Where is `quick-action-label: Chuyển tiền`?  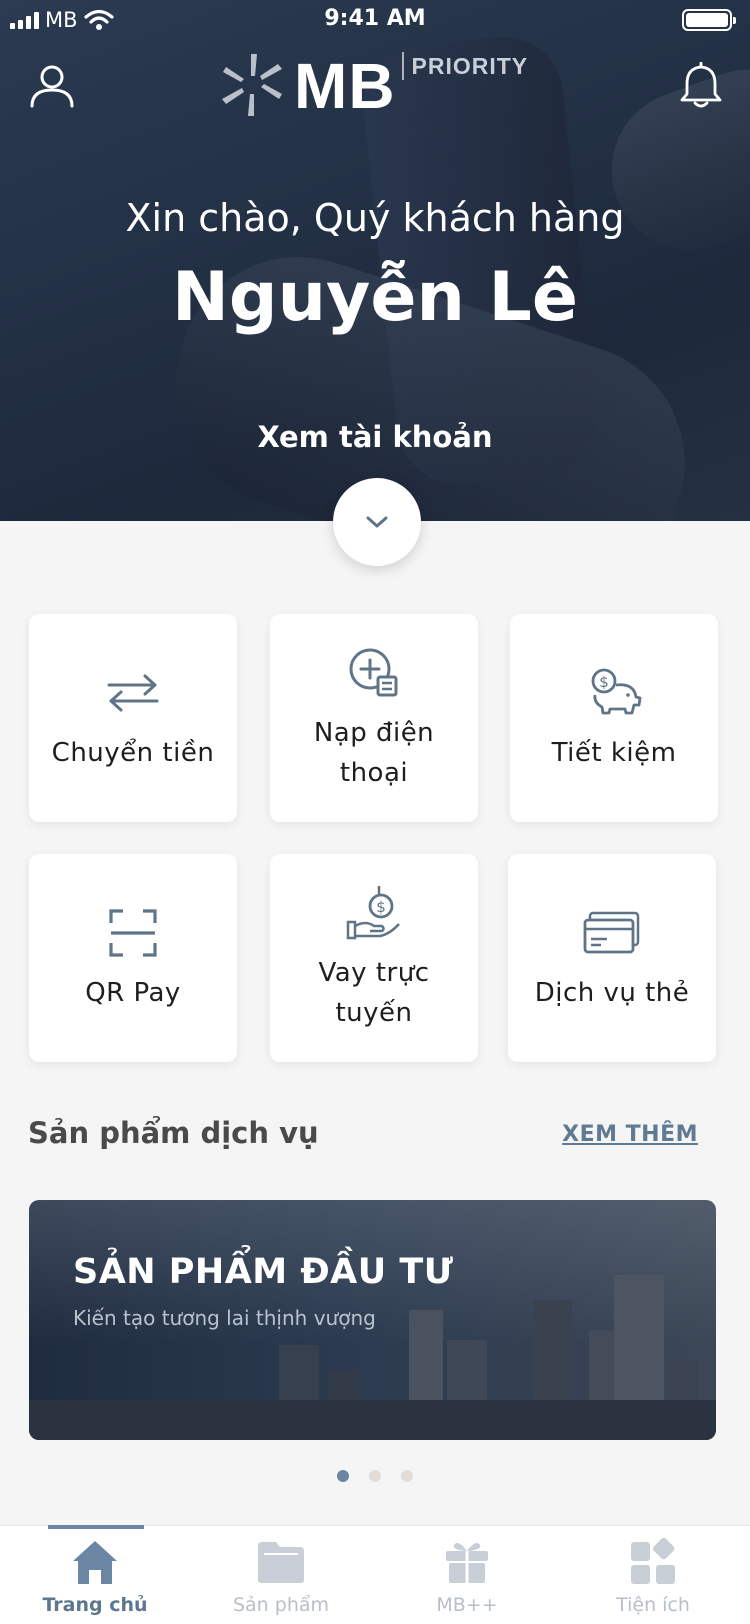 quick-action-label: Chuyển tiền is located at coordinates (133, 753).